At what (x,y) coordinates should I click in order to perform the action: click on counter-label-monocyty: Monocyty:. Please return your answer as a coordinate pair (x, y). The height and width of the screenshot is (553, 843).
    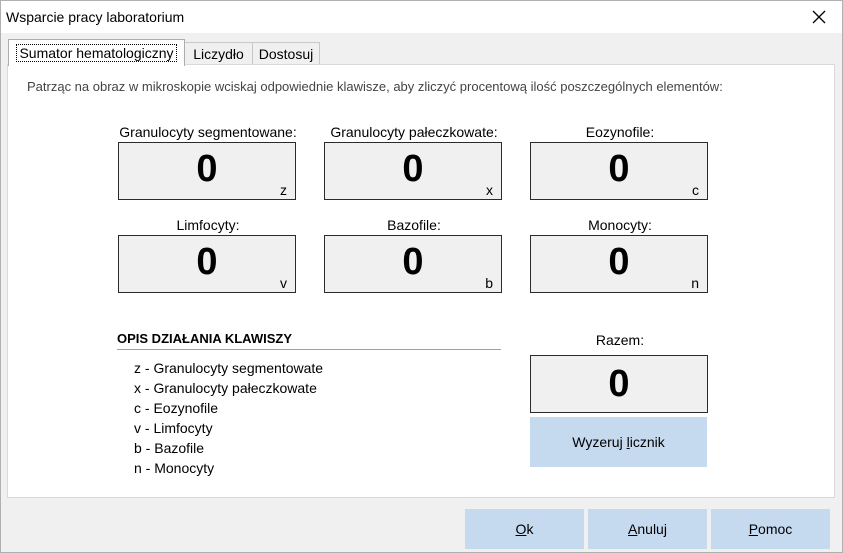
    Looking at the image, I should click on (620, 225).